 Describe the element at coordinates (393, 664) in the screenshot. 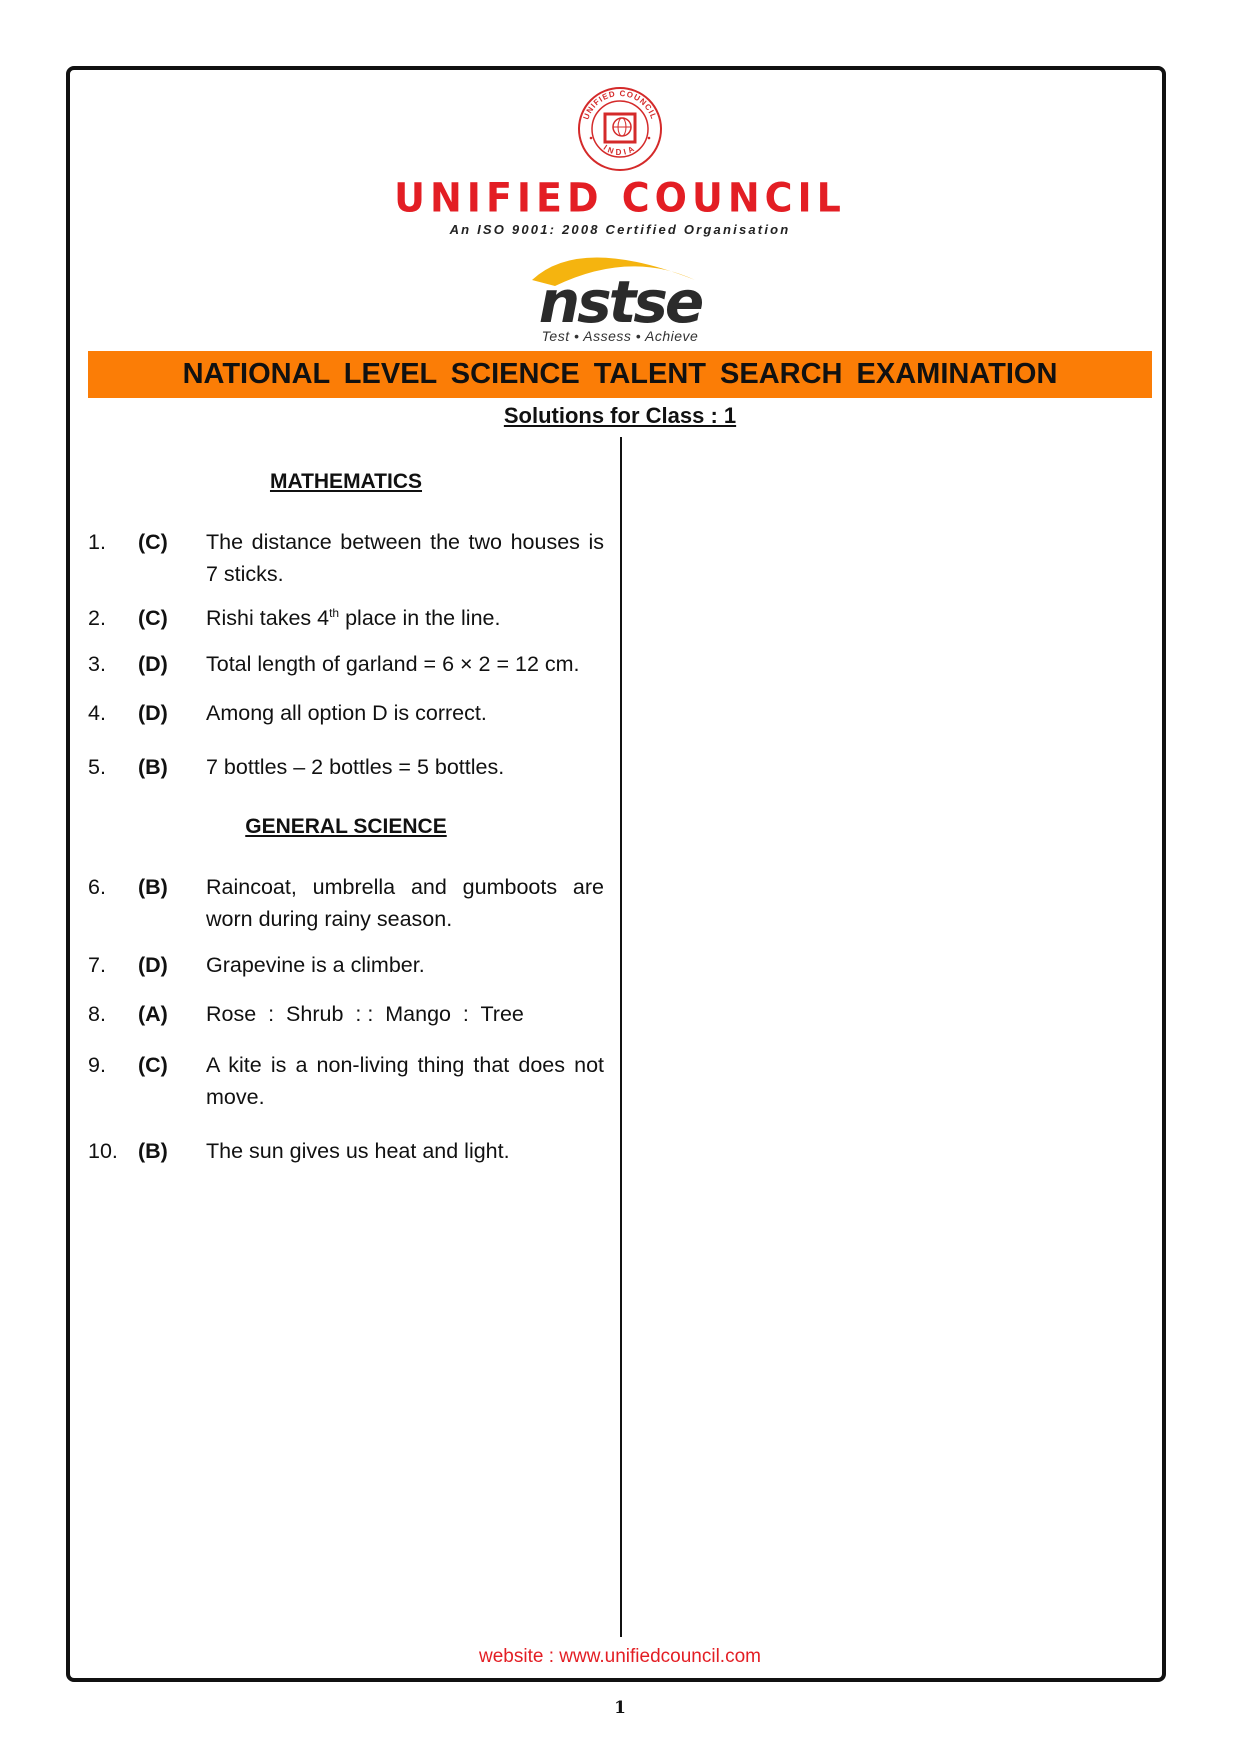

I see `answer-explanation: Total length of garland = 6 × 2 = 12 cm.` at that location.